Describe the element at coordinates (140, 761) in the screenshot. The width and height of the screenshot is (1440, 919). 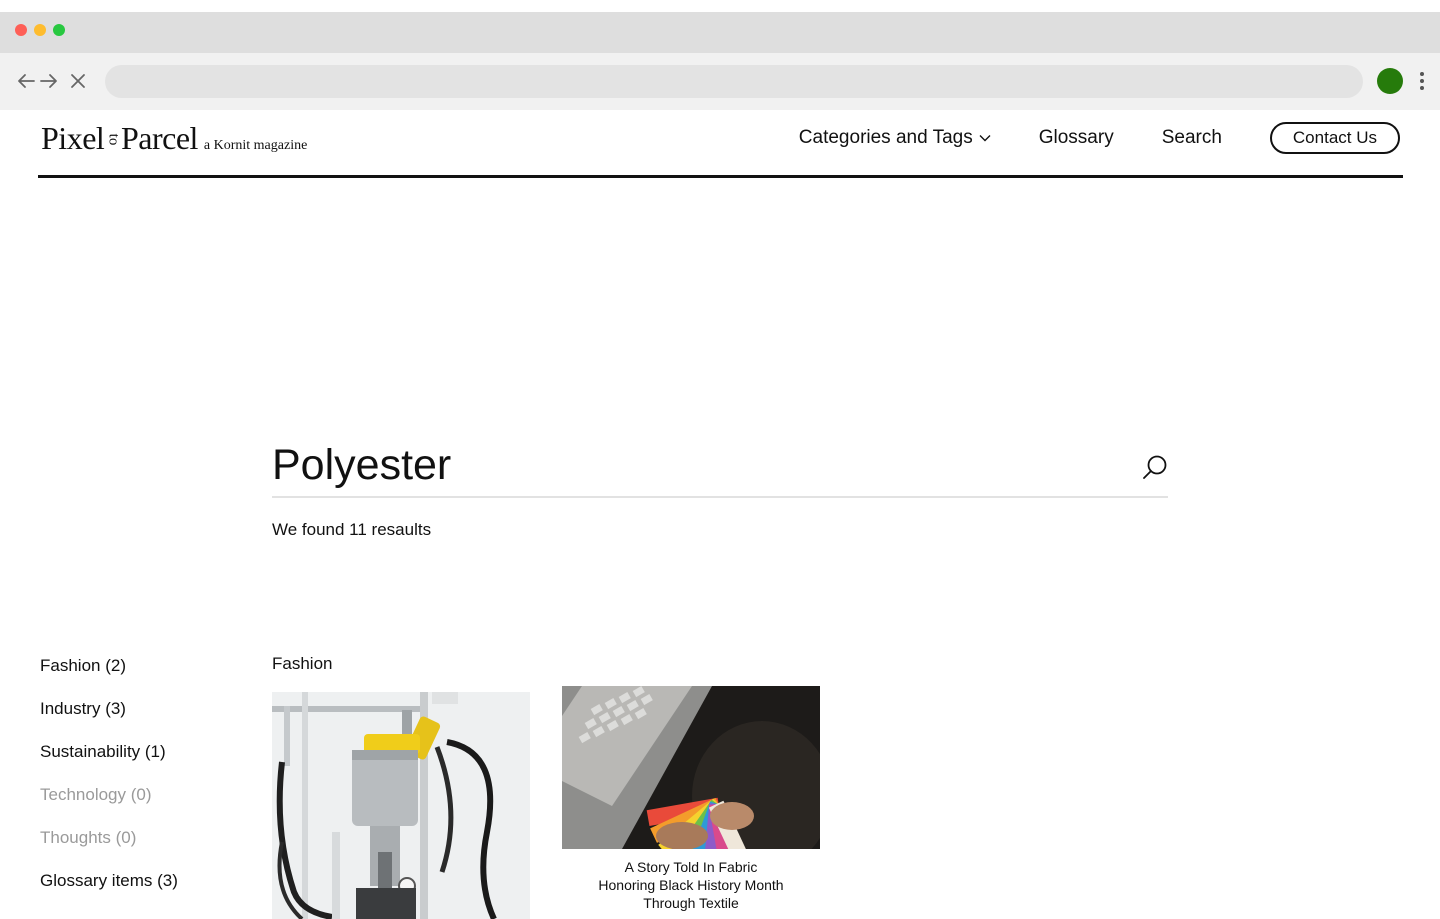
I see `filter-sustainability: Sustainability (1)` at that location.